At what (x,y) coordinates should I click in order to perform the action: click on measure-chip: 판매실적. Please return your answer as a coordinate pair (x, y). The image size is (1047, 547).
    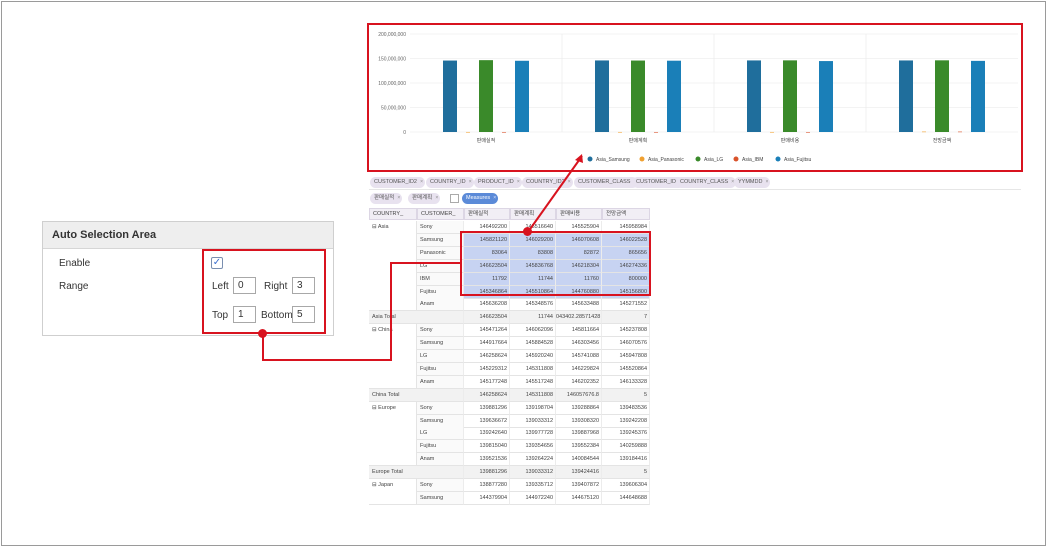
    Looking at the image, I should click on (386, 198).